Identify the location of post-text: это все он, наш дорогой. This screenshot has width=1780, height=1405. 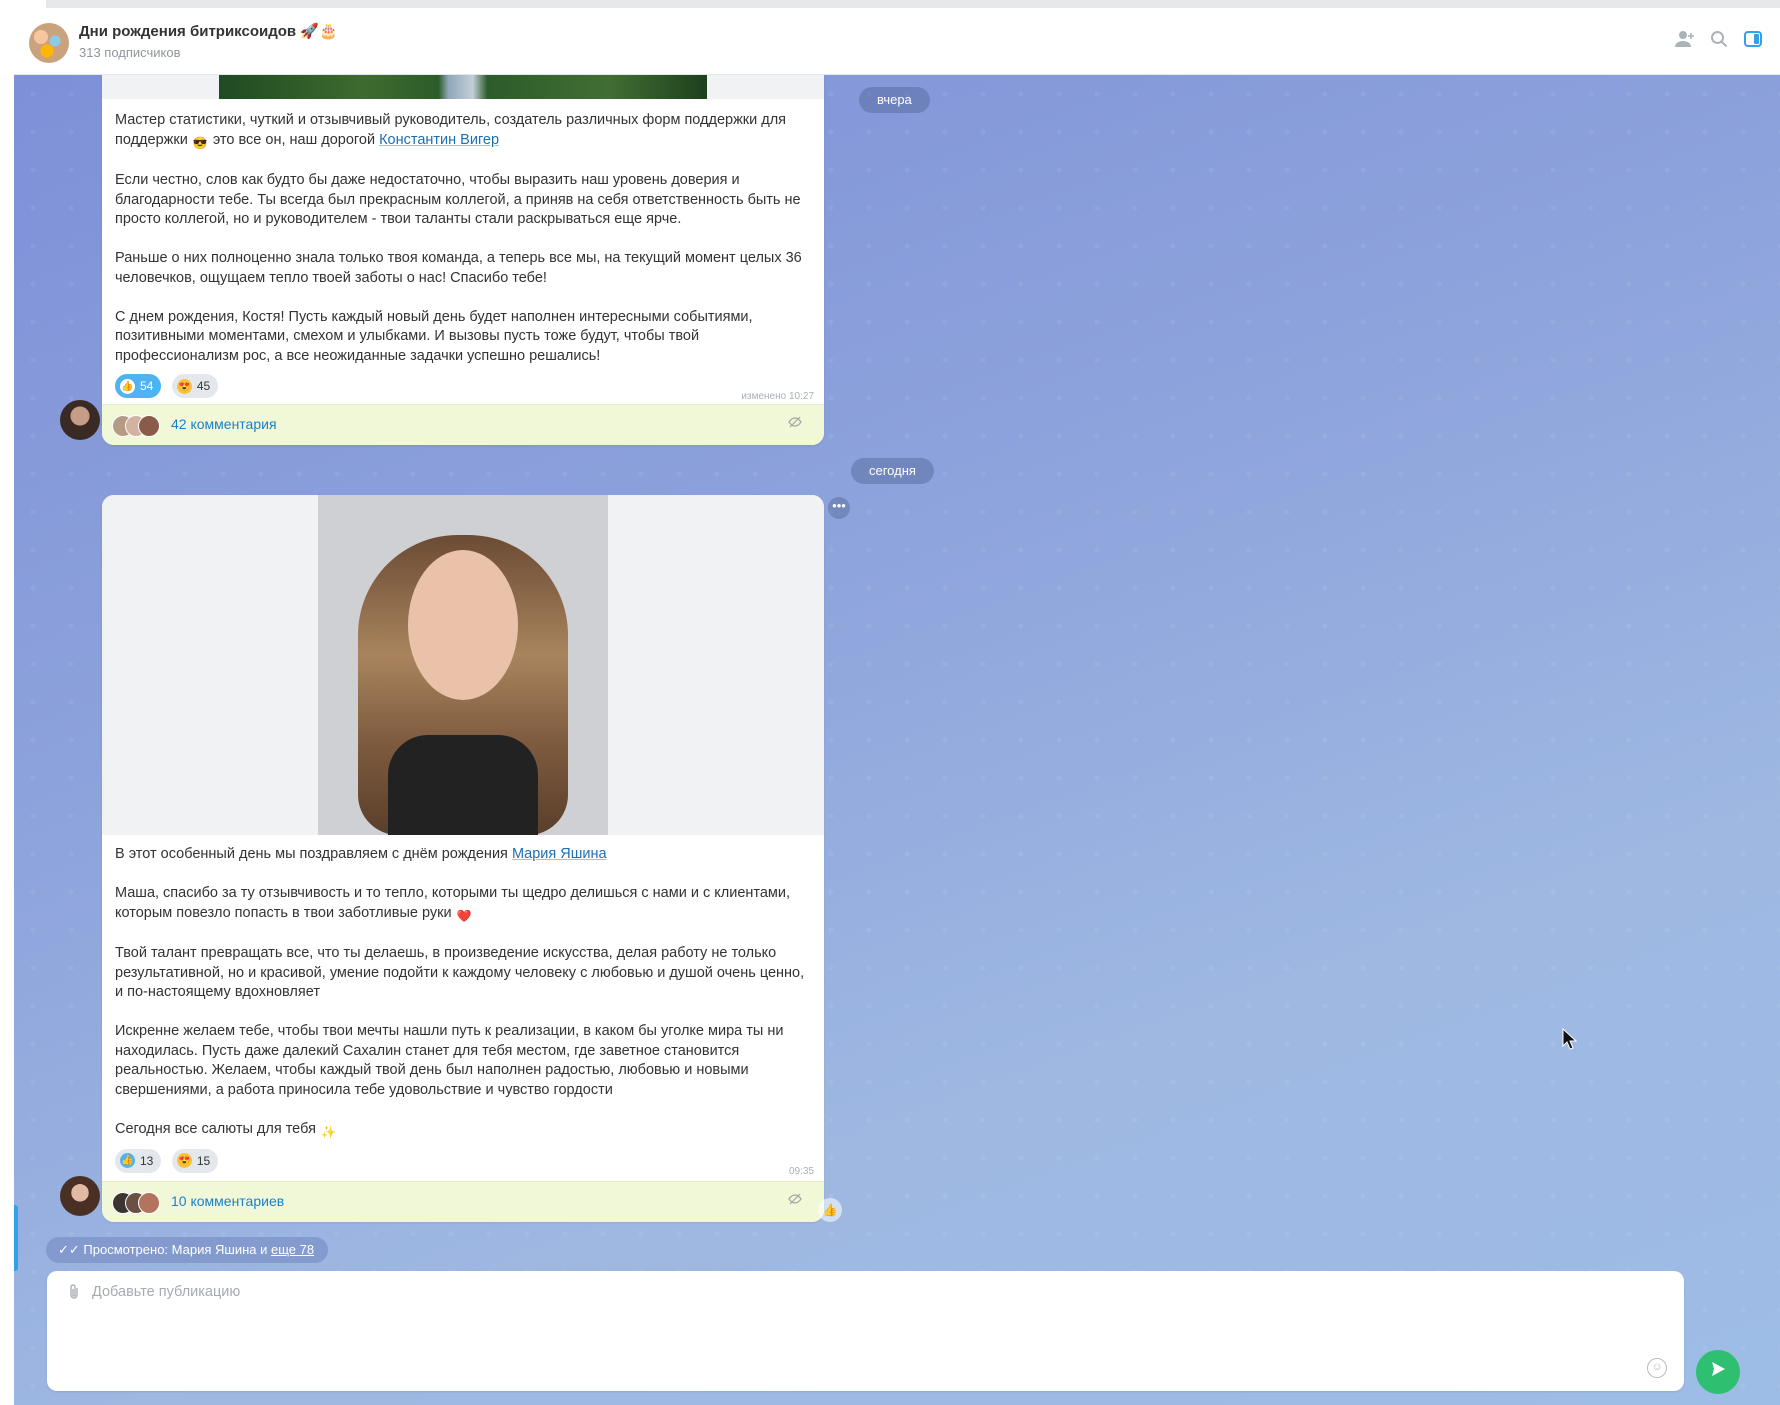
(294, 139).